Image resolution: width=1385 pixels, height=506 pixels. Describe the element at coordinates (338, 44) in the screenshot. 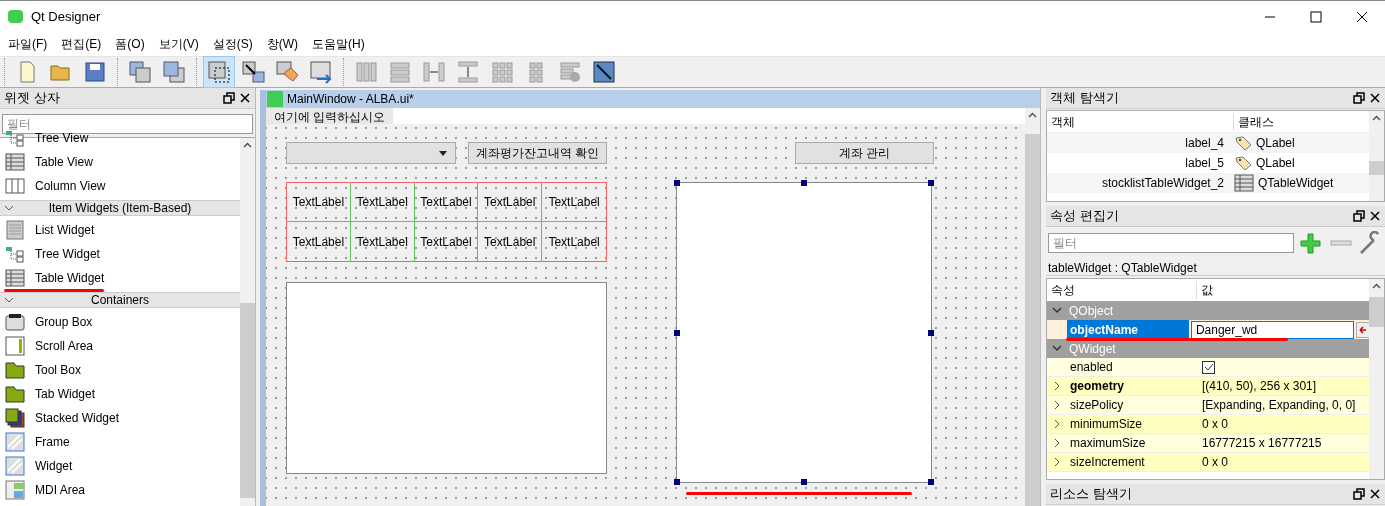

I see `menu-item: 도움말(H)` at that location.